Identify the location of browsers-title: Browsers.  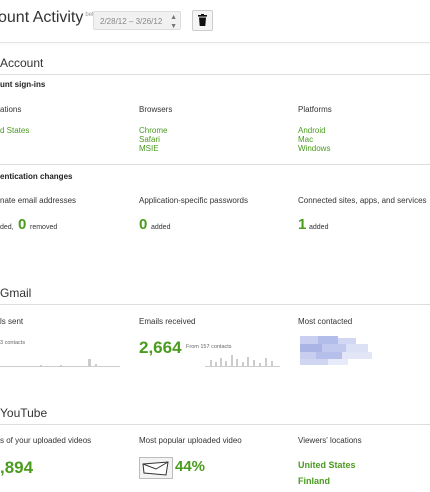
(156, 109).